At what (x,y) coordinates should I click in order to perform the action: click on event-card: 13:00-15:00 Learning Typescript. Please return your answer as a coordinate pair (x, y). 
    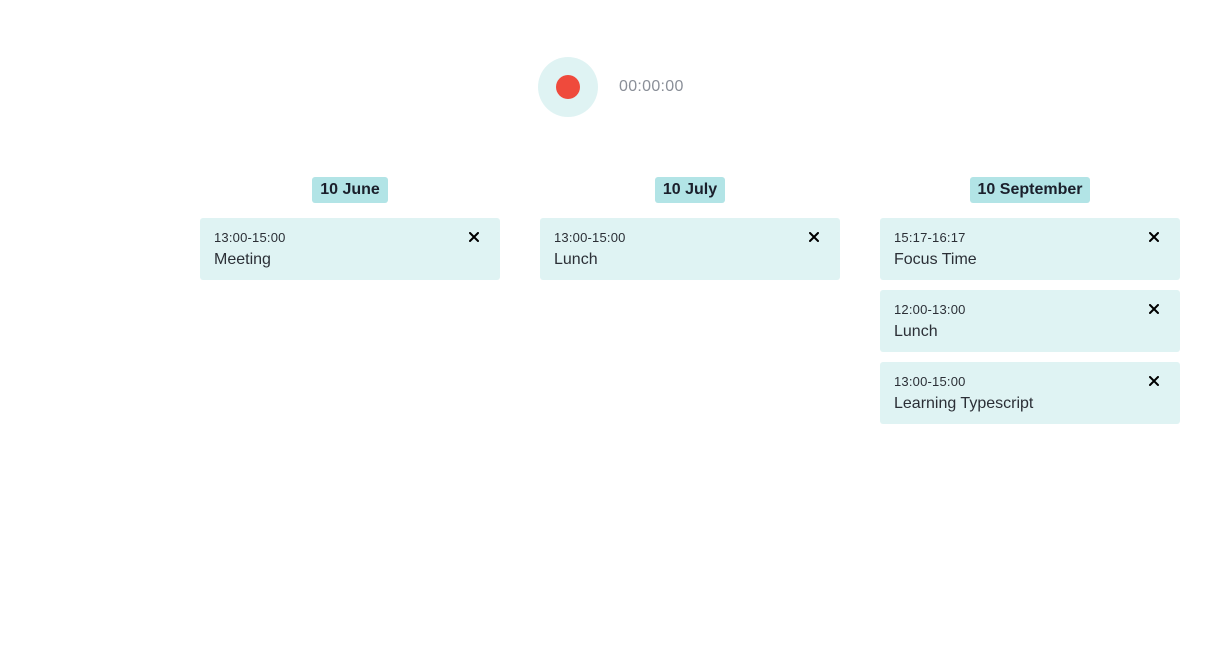
    Looking at the image, I should click on (1030, 393).